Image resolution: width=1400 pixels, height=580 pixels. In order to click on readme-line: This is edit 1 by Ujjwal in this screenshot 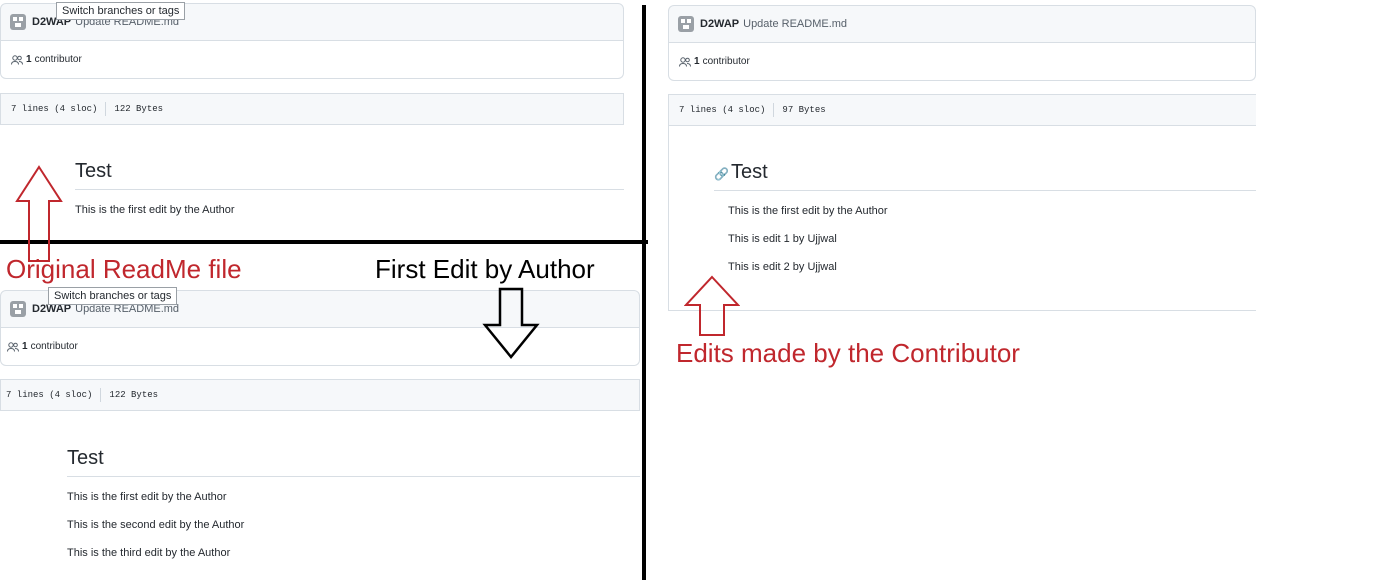, I will do `click(782, 239)`.